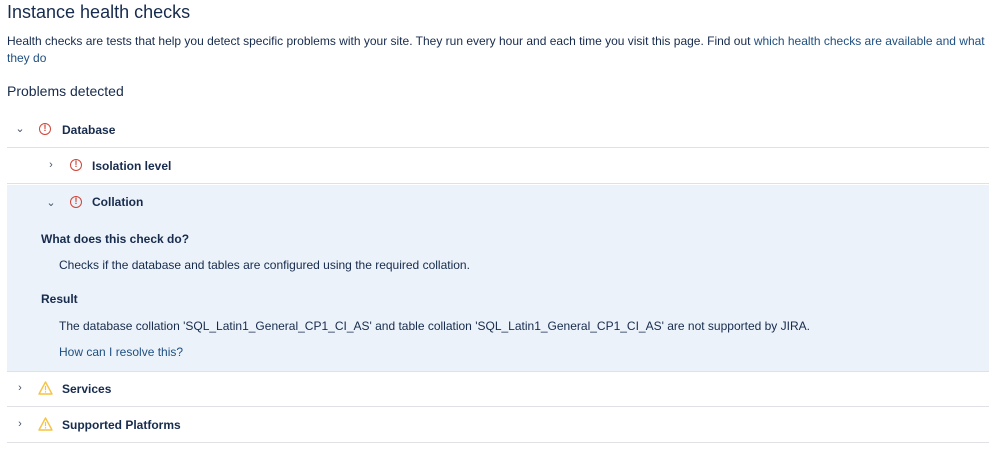 This screenshot has width=999, height=452. Describe the element at coordinates (99, 12) in the screenshot. I see `page-title: Instance health checks` at that location.